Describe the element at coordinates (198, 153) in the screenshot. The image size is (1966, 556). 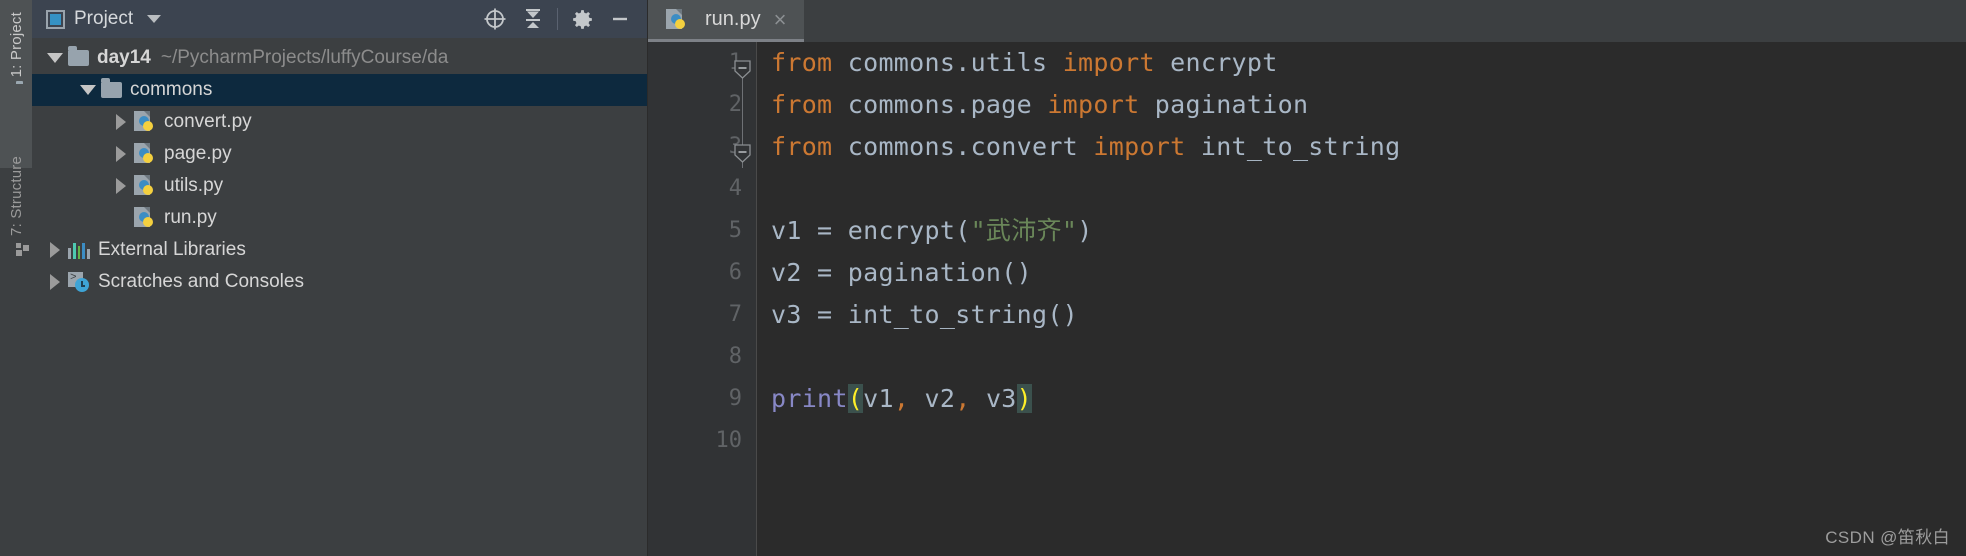
I see `tree-node-label: page.py` at that location.